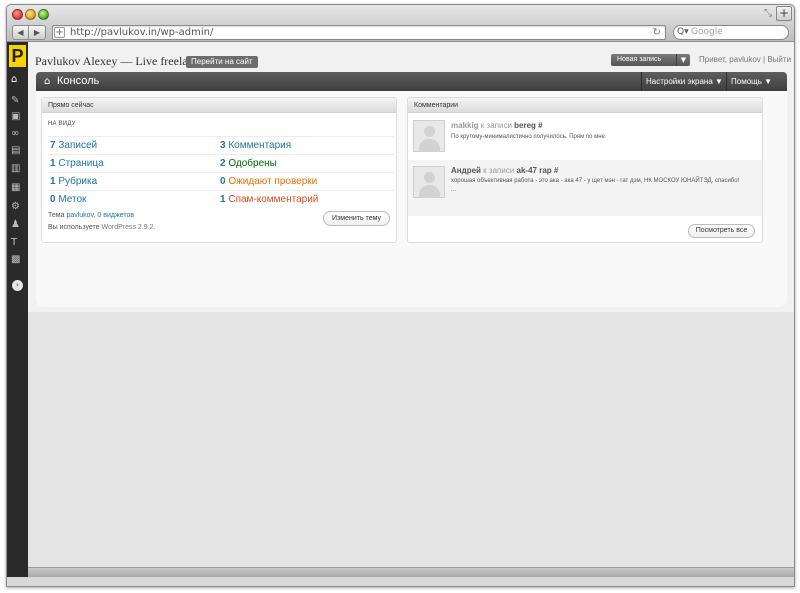 This screenshot has width=800, height=593. What do you see at coordinates (784, 13) in the screenshot?
I see `new-tab-button: +` at bounding box center [784, 13].